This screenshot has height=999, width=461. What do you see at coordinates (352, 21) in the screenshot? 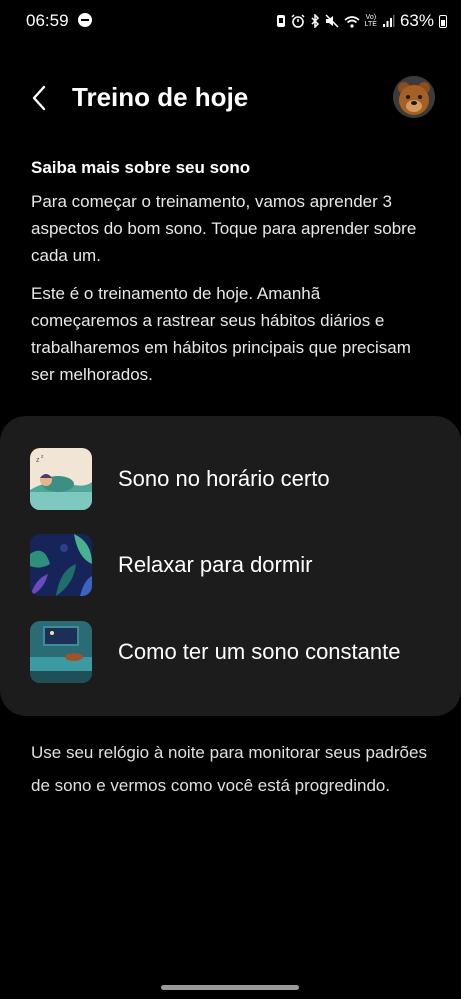
I see `wifi-icon` at bounding box center [352, 21].